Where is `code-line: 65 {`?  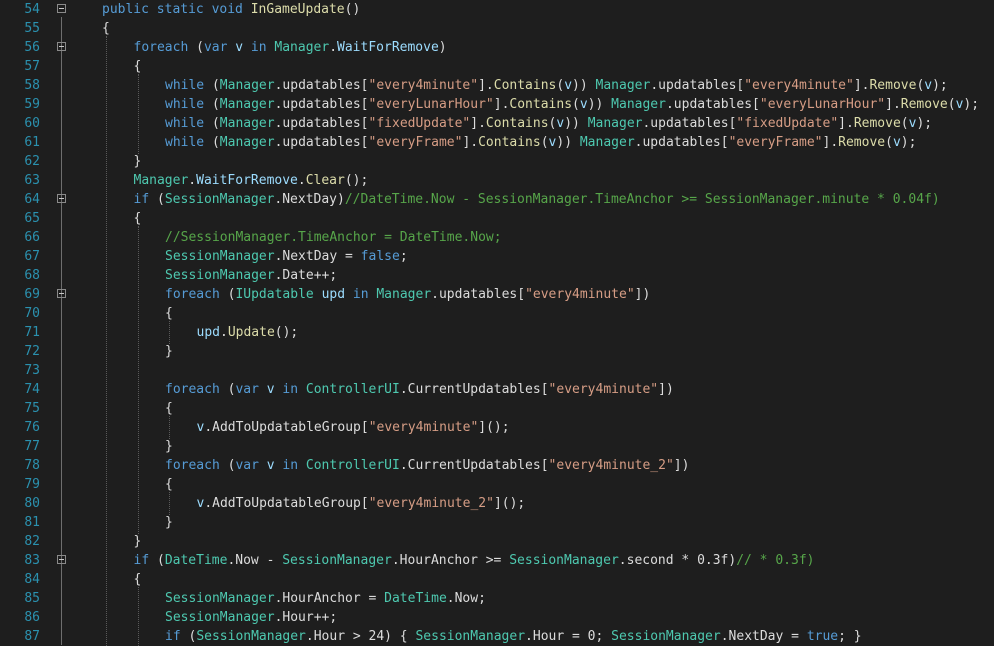
code-line: 65 { is located at coordinates (497, 218).